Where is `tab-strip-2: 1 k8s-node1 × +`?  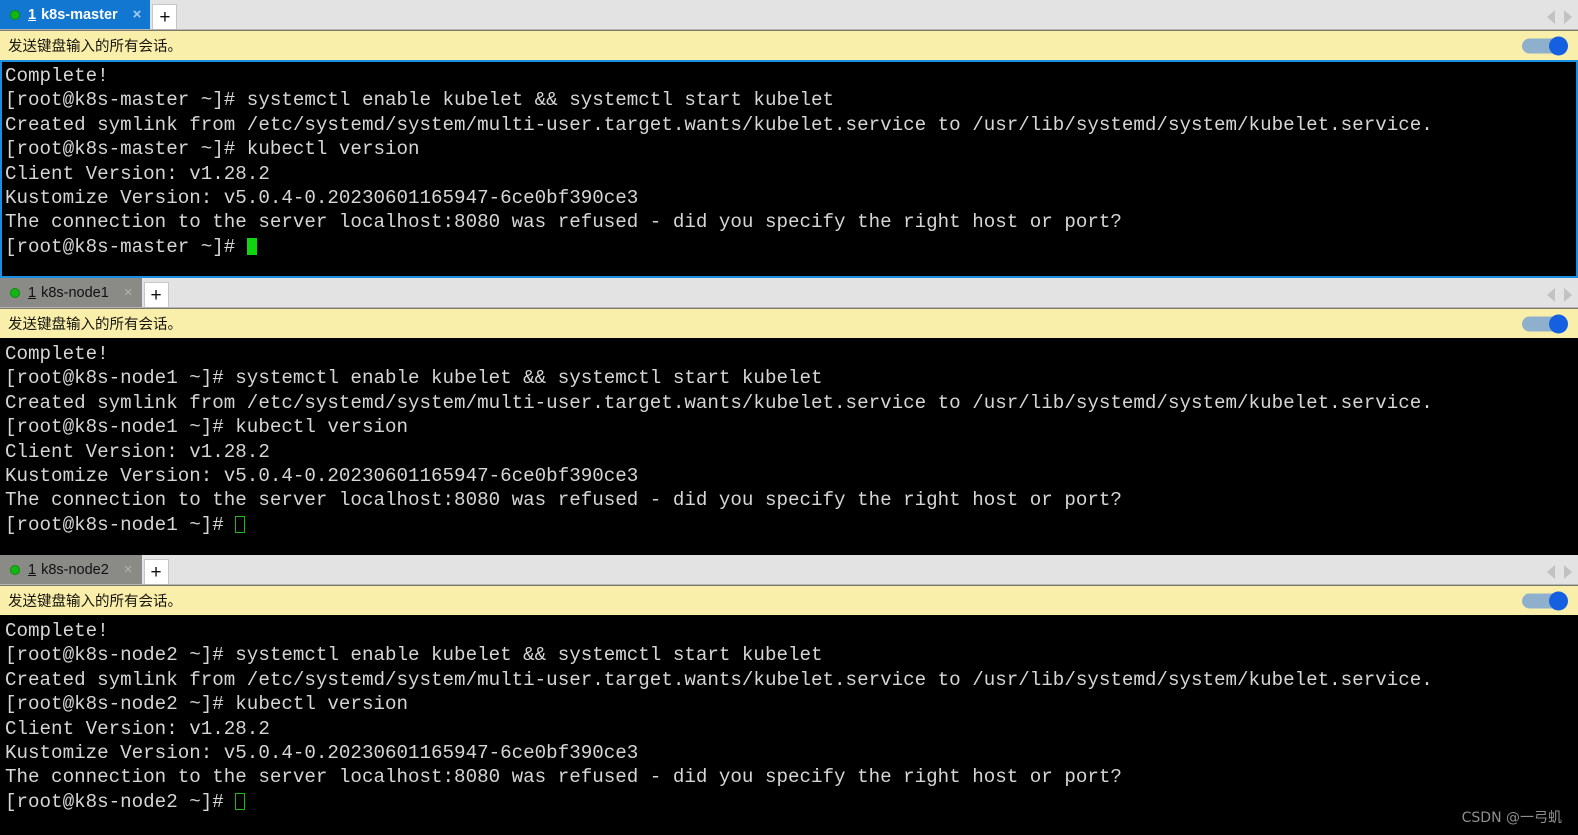 tab-strip-2: 1 k8s-node1 × + is located at coordinates (789, 293).